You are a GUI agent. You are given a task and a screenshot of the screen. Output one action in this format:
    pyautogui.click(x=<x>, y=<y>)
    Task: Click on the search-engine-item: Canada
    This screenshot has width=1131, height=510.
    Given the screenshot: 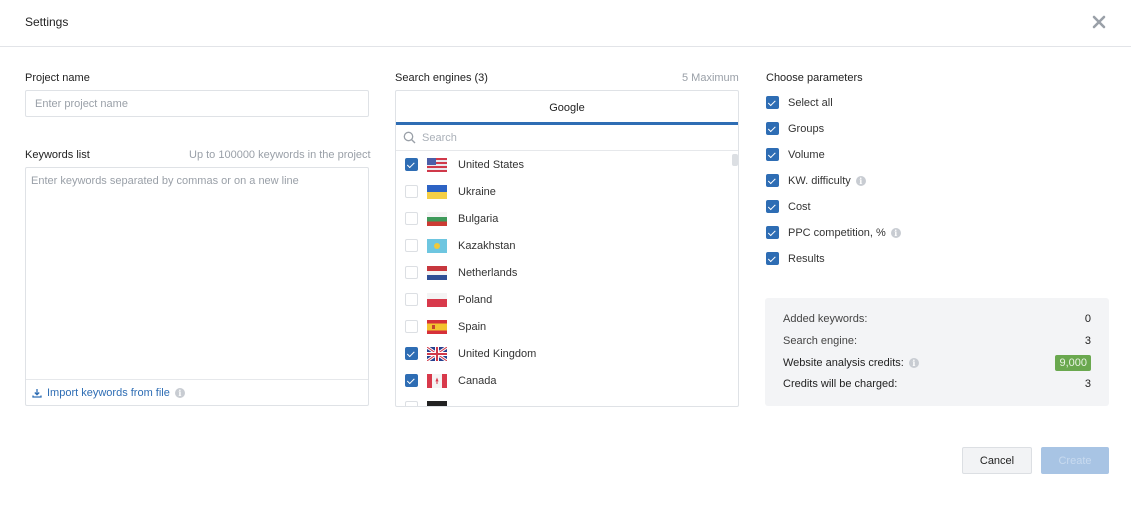 What is the action you would take?
    pyautogui.click(x=567, y=380)
    